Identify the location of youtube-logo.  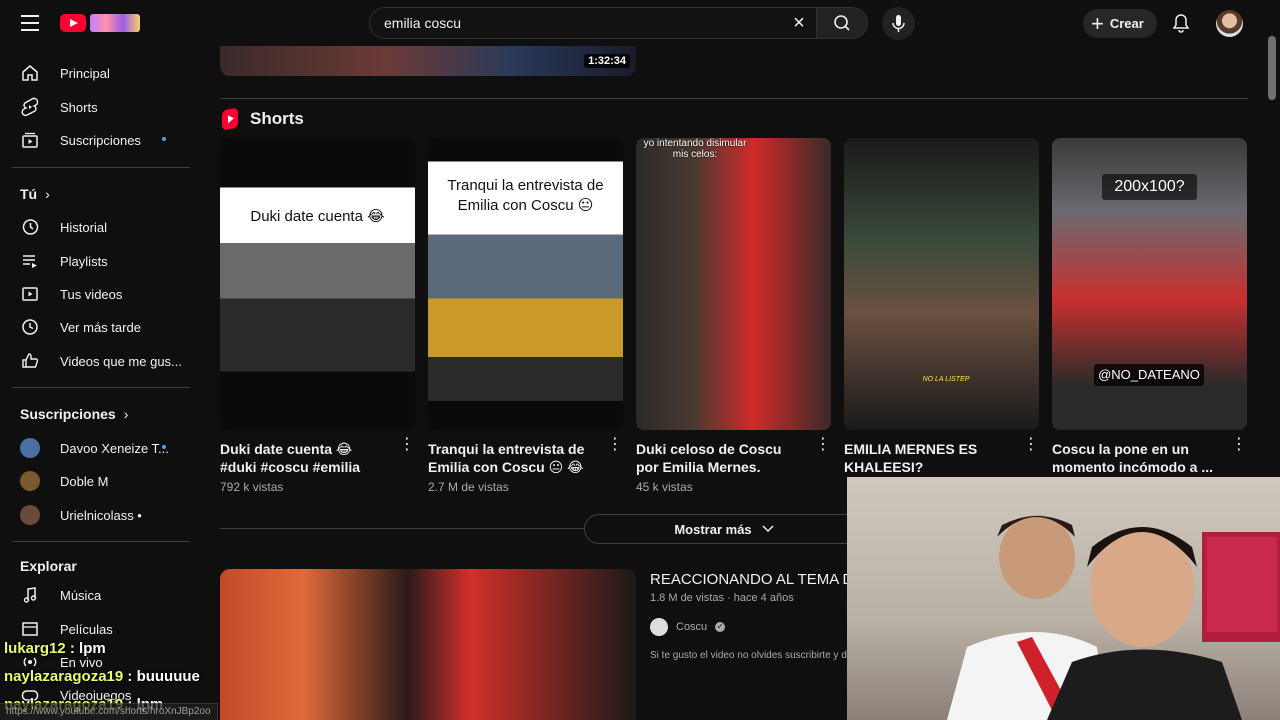
(101, 23).